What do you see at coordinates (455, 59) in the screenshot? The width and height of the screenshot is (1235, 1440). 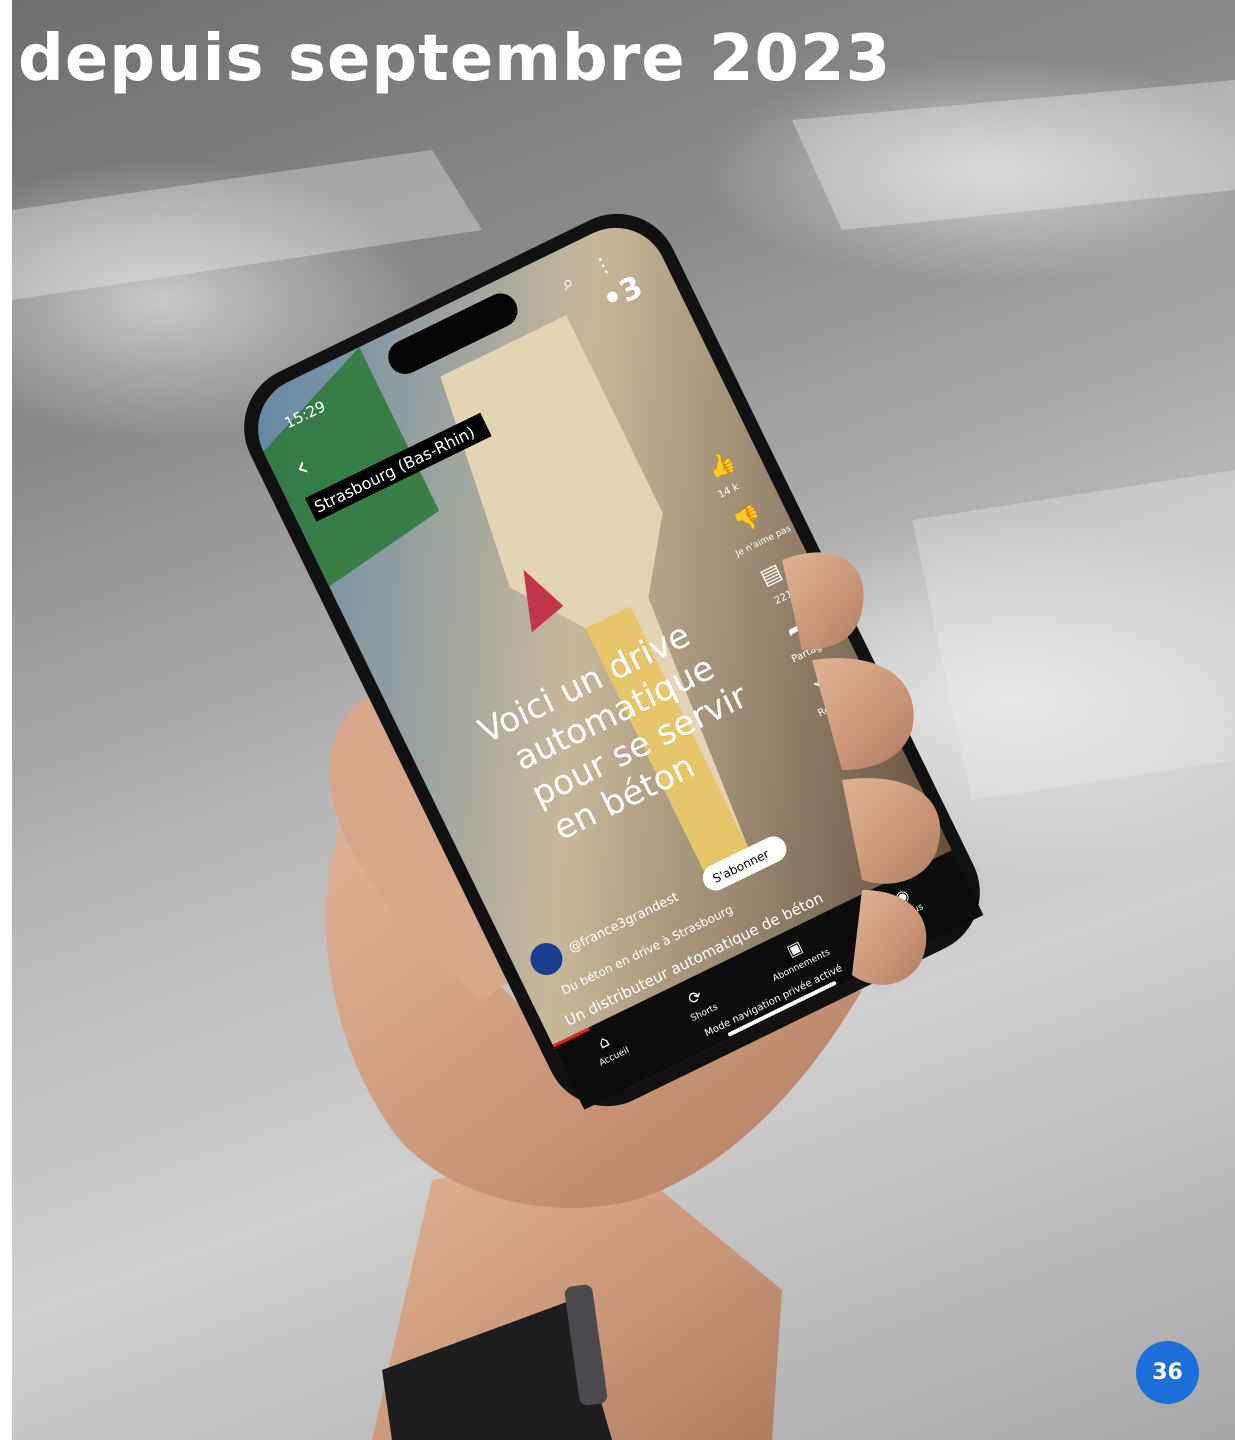 I see `page-title: depuis septembre 2023` at bounding box center [455, 59].